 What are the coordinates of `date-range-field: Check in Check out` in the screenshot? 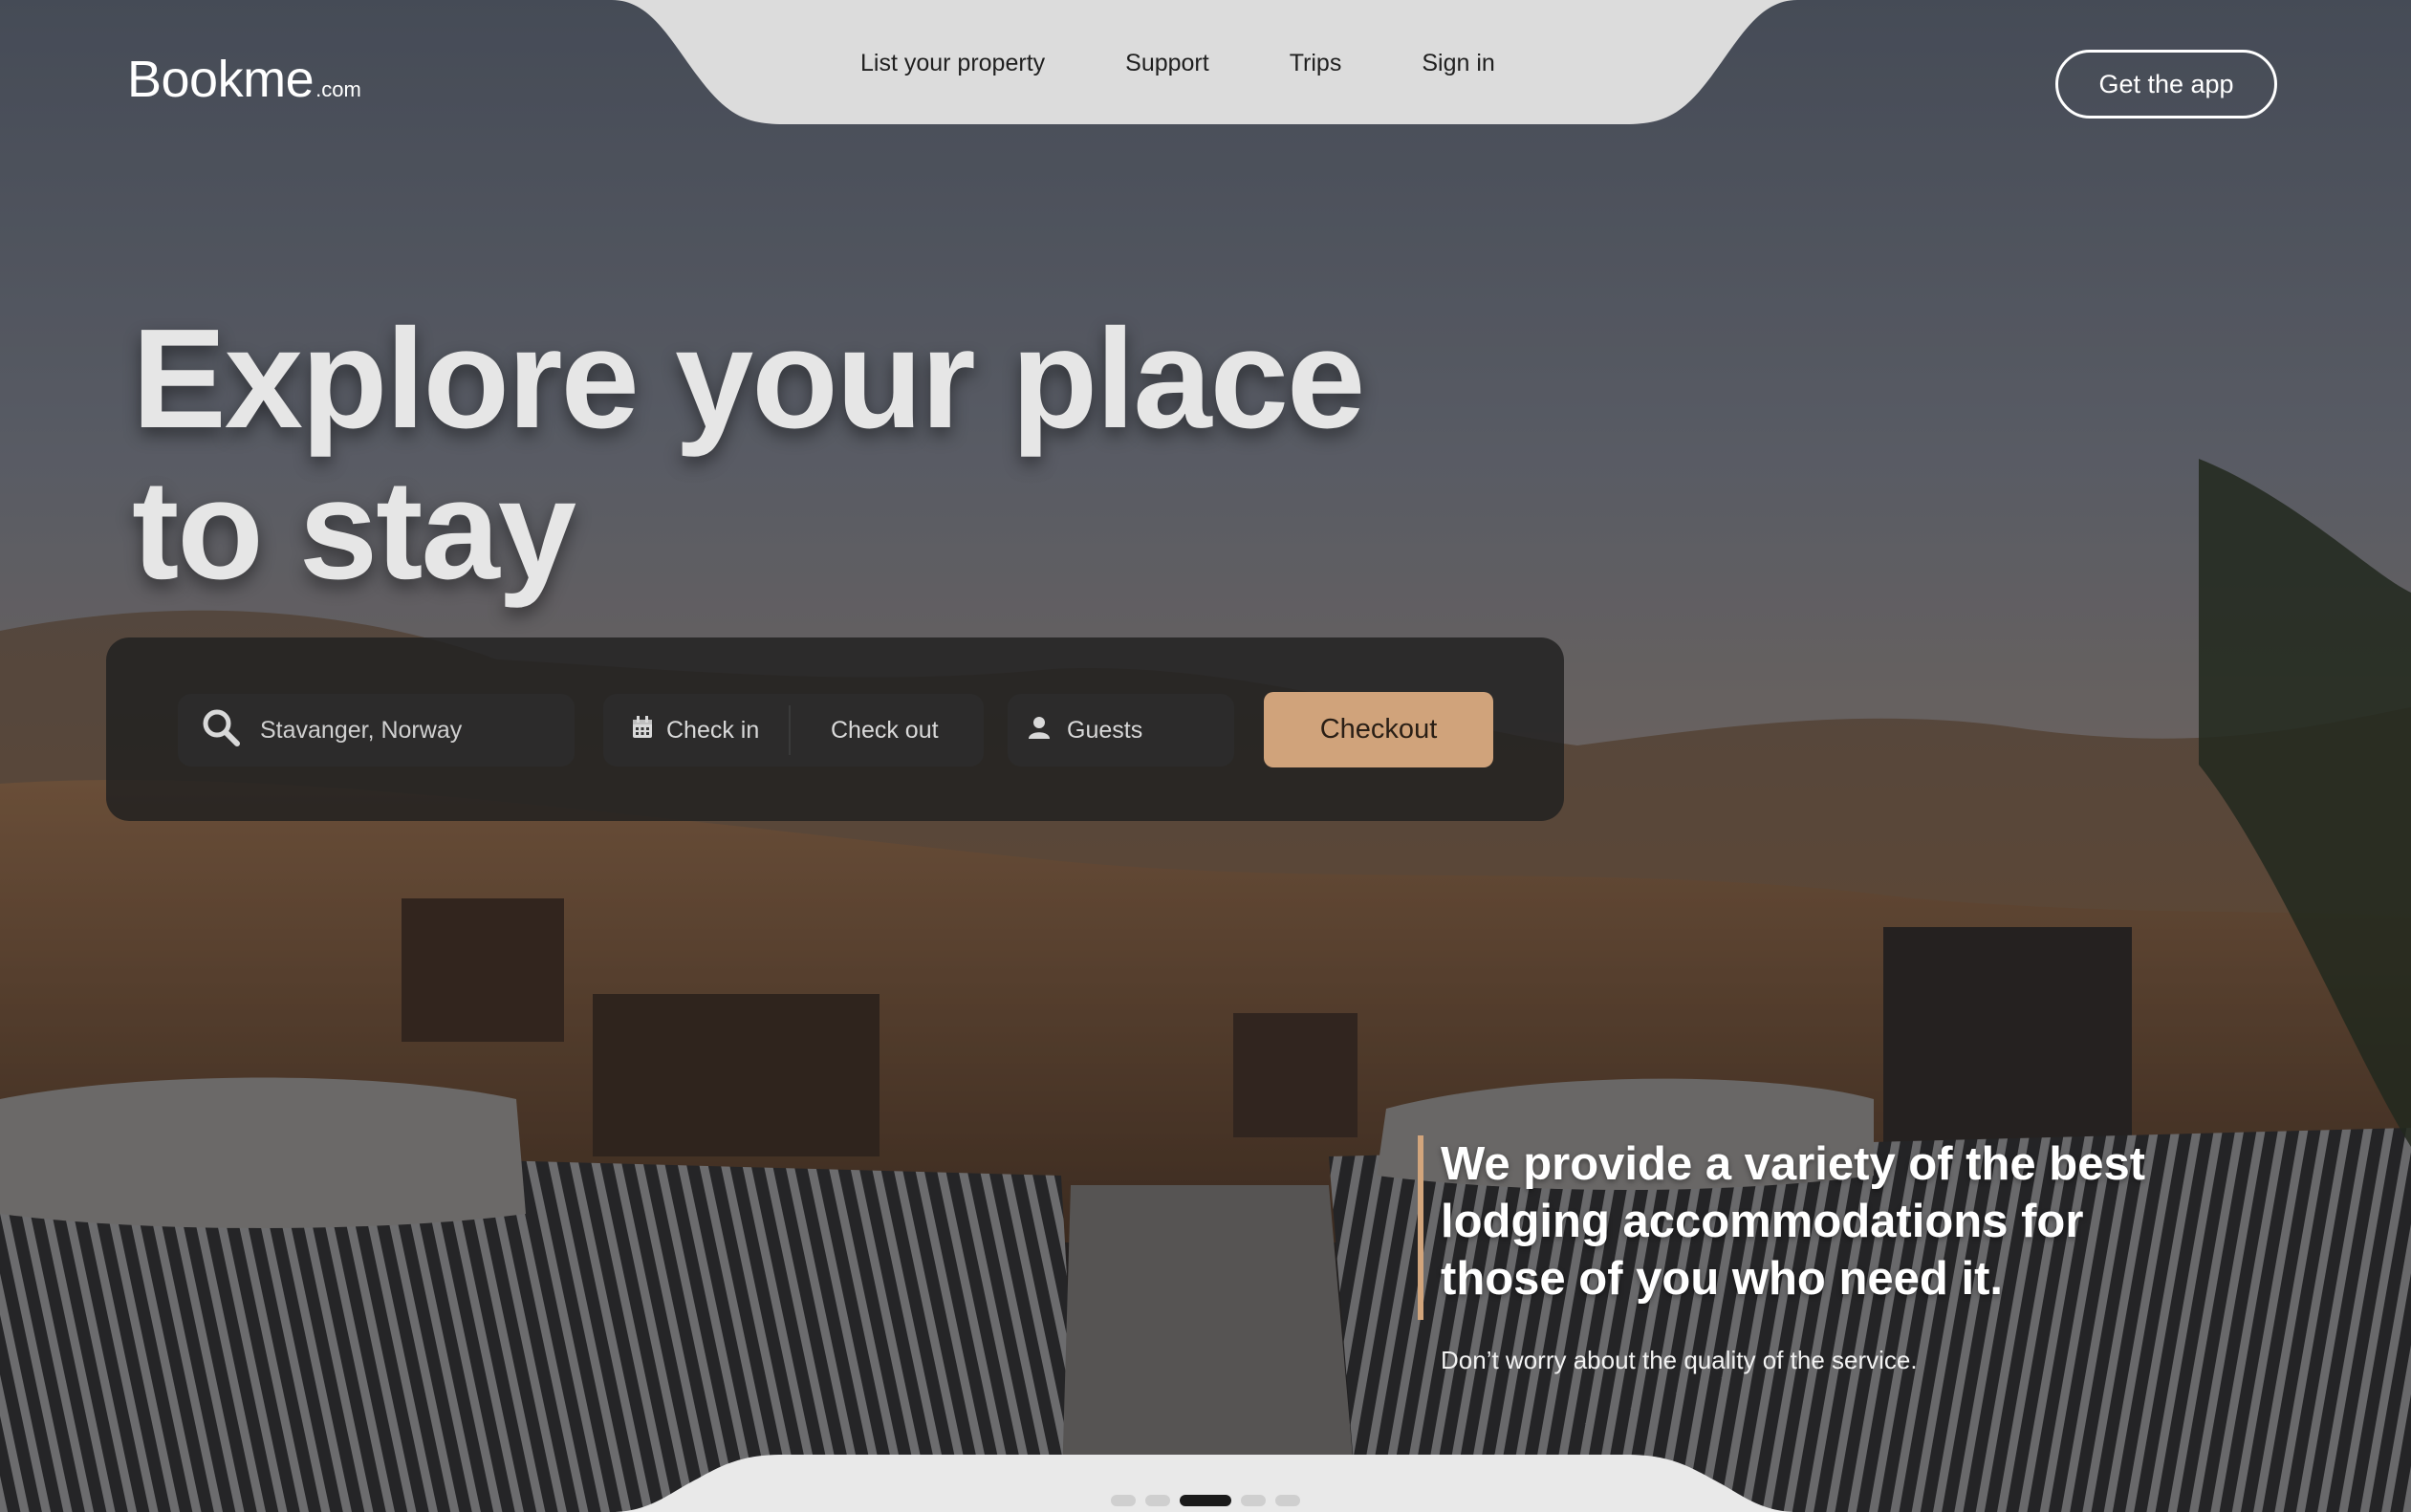 It's located at (793, 730).